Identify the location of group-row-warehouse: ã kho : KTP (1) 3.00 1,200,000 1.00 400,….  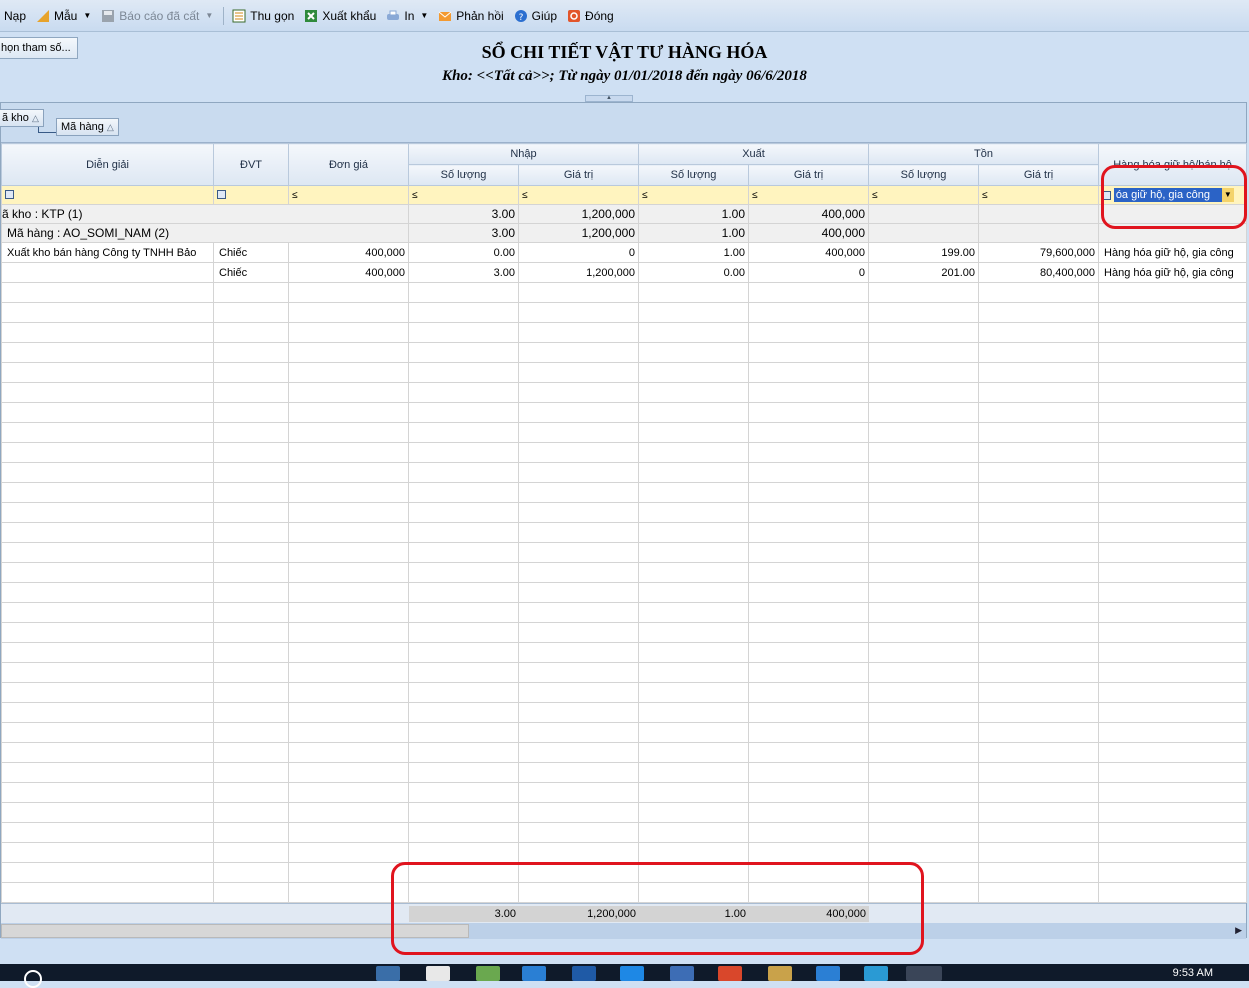
(624, 214).